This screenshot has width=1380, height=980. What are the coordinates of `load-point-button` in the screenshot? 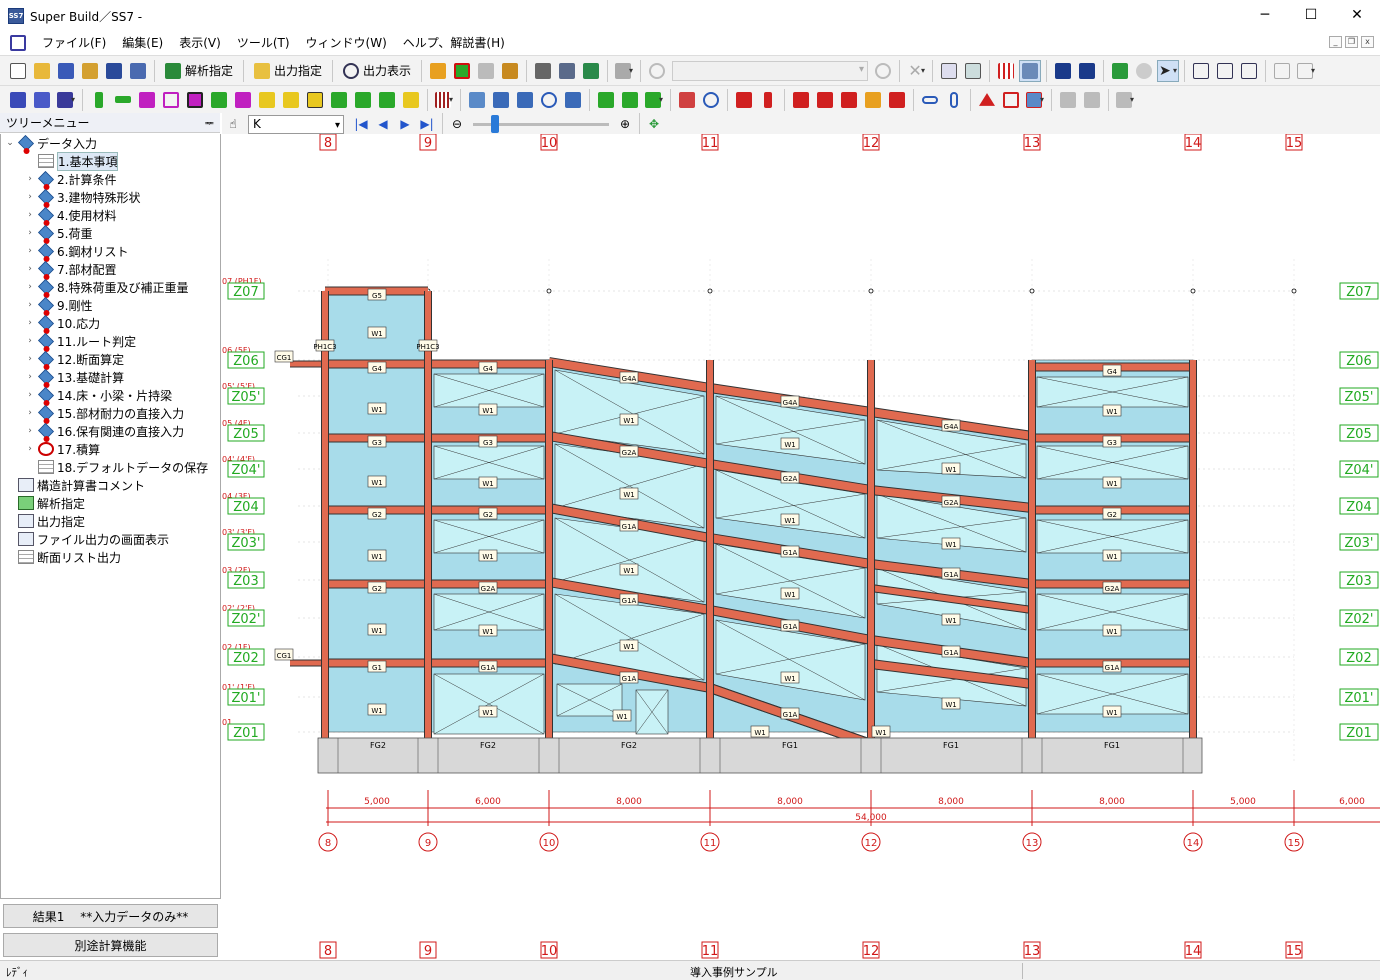 It's located at (768, 100).